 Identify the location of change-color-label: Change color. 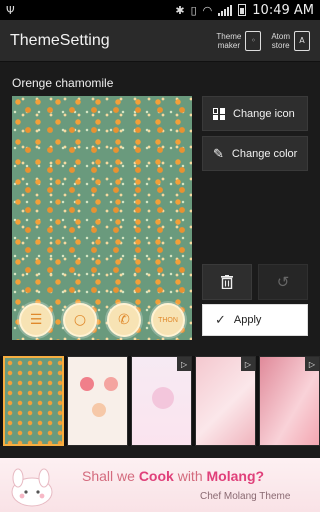
(264, 153).